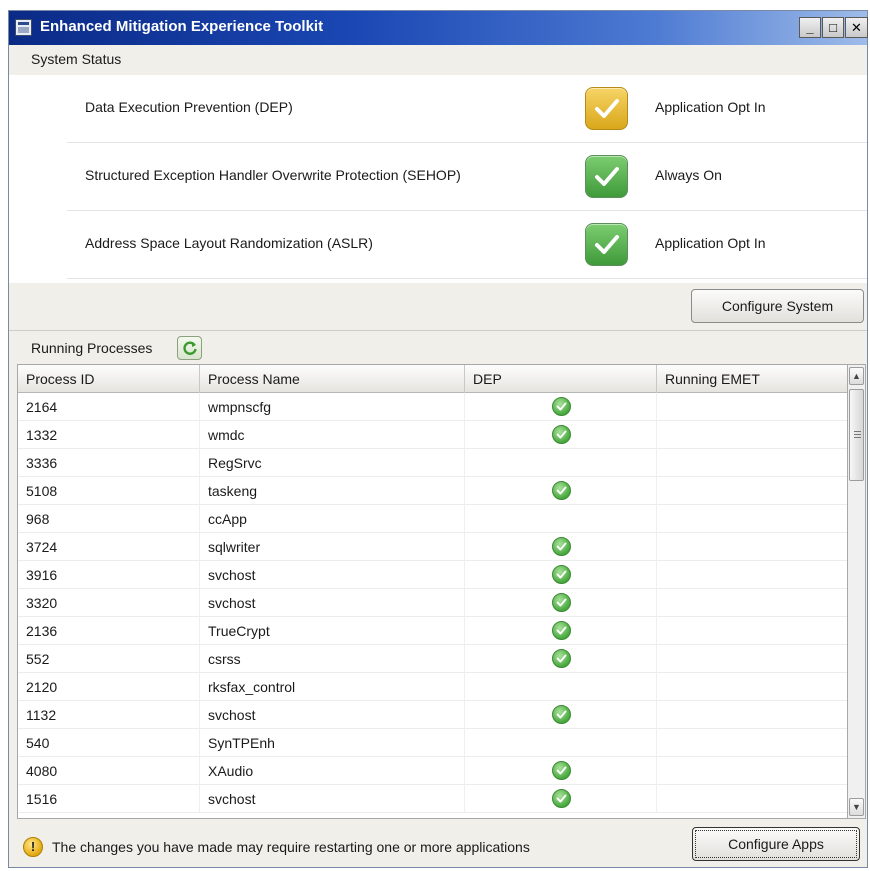 This screenshot has width=870, height=871. Describe the element at coordinates (857, 591) in the screenshot. I see `vertical-scrollbar: ▲ ▼` at that location.